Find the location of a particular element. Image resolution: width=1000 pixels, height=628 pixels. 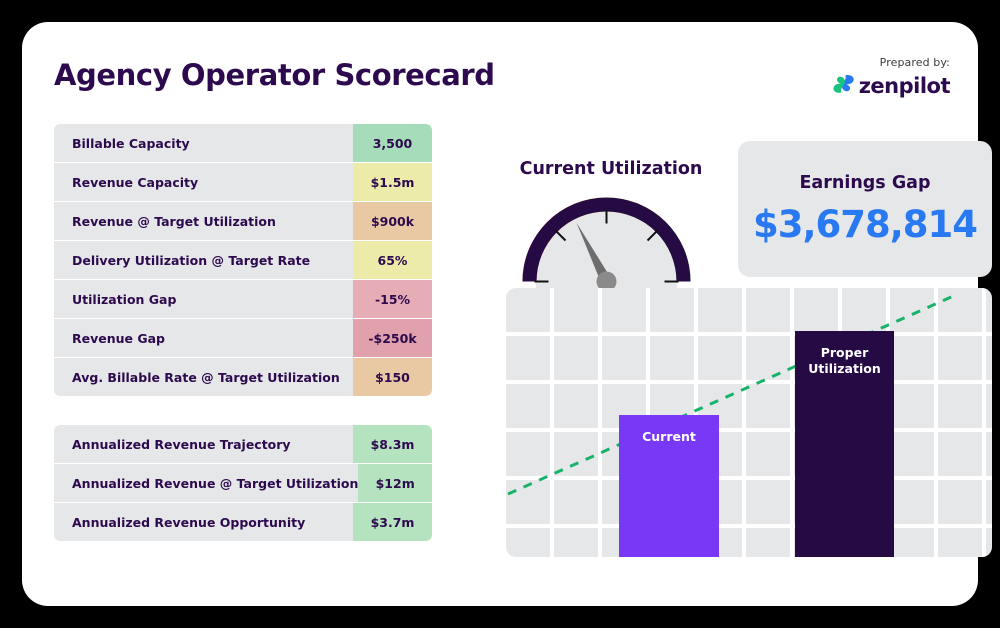

table-row: Revenue @ Target Utilization $900k is located at coordinates (243, 221).